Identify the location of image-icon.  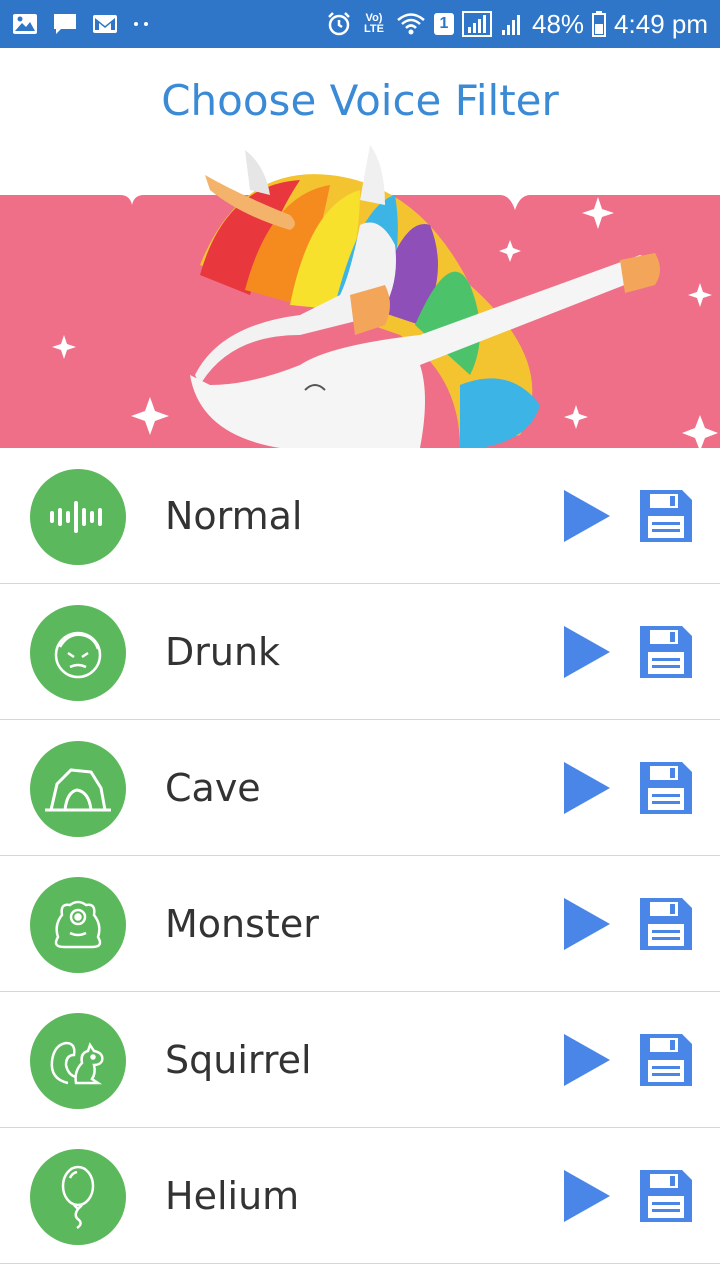
(25, 24).